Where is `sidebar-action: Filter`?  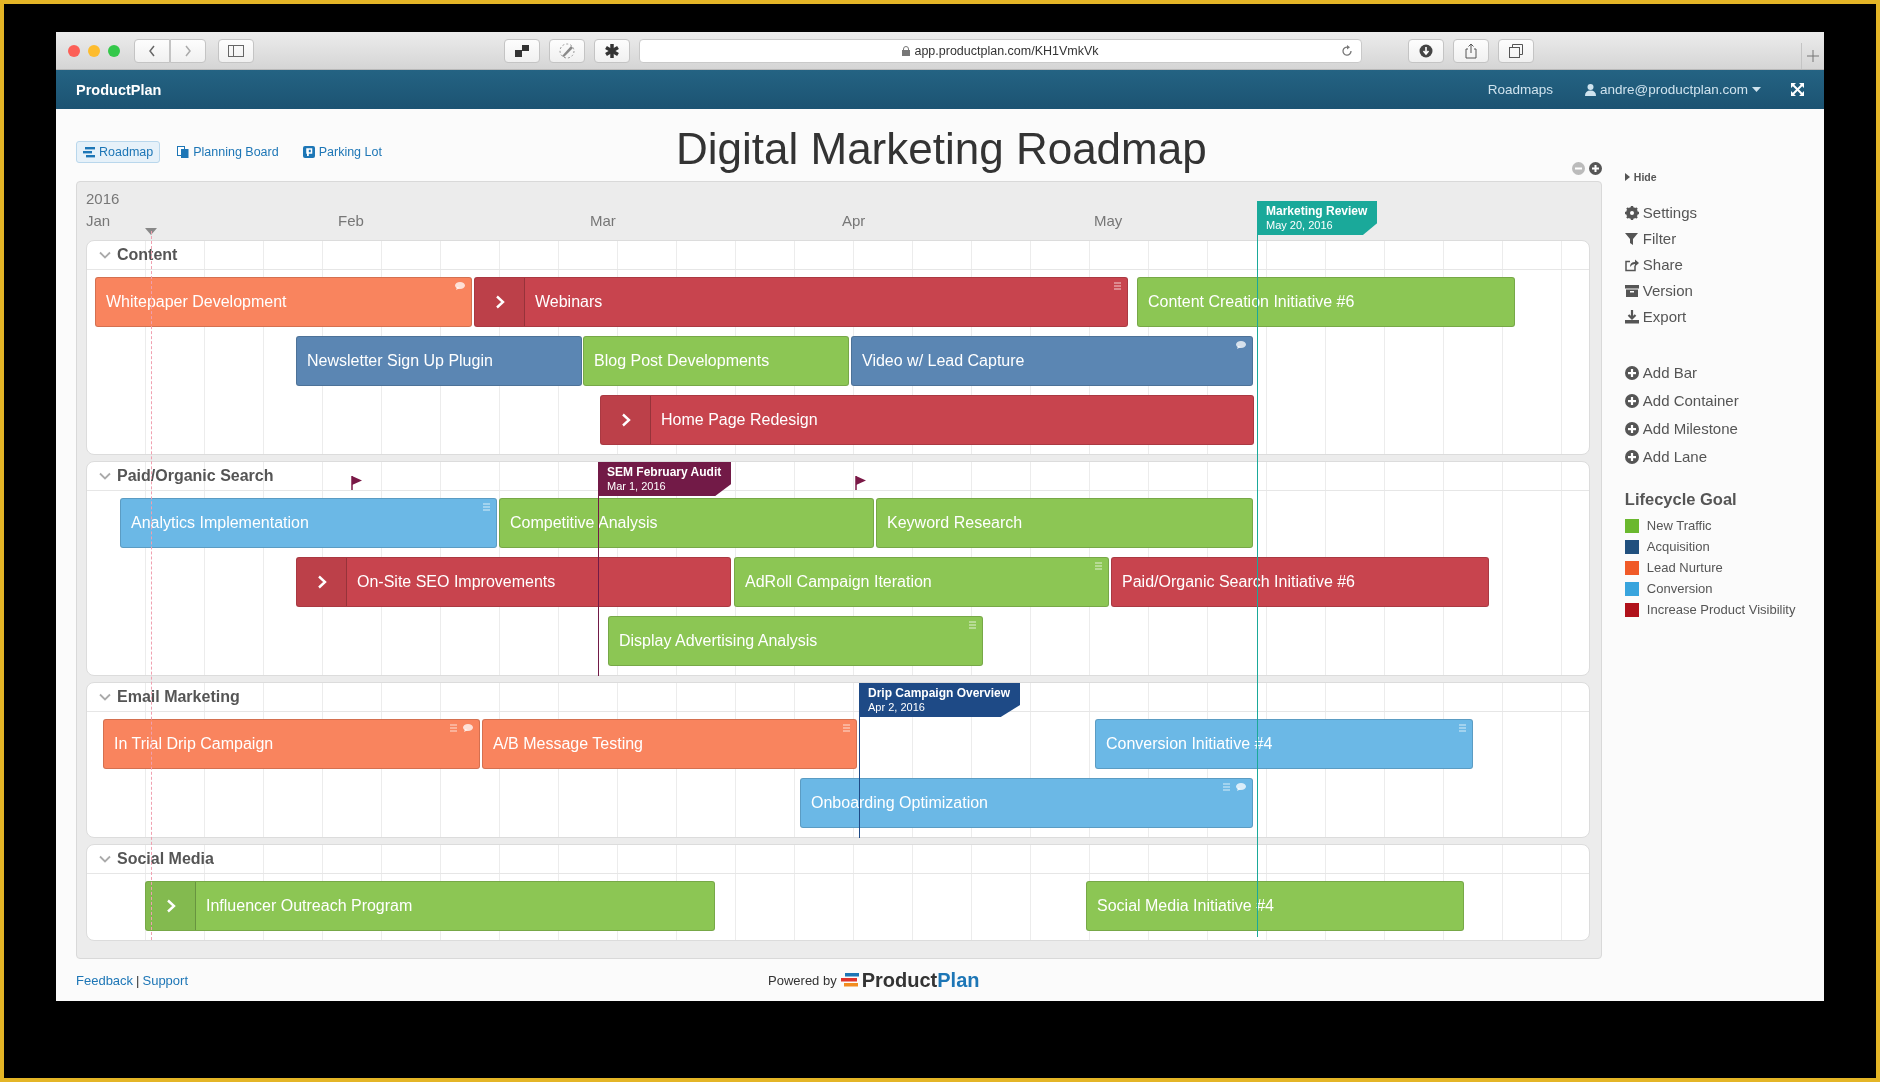 sidebar-action: Filter is located at coordinates (1724, 238).